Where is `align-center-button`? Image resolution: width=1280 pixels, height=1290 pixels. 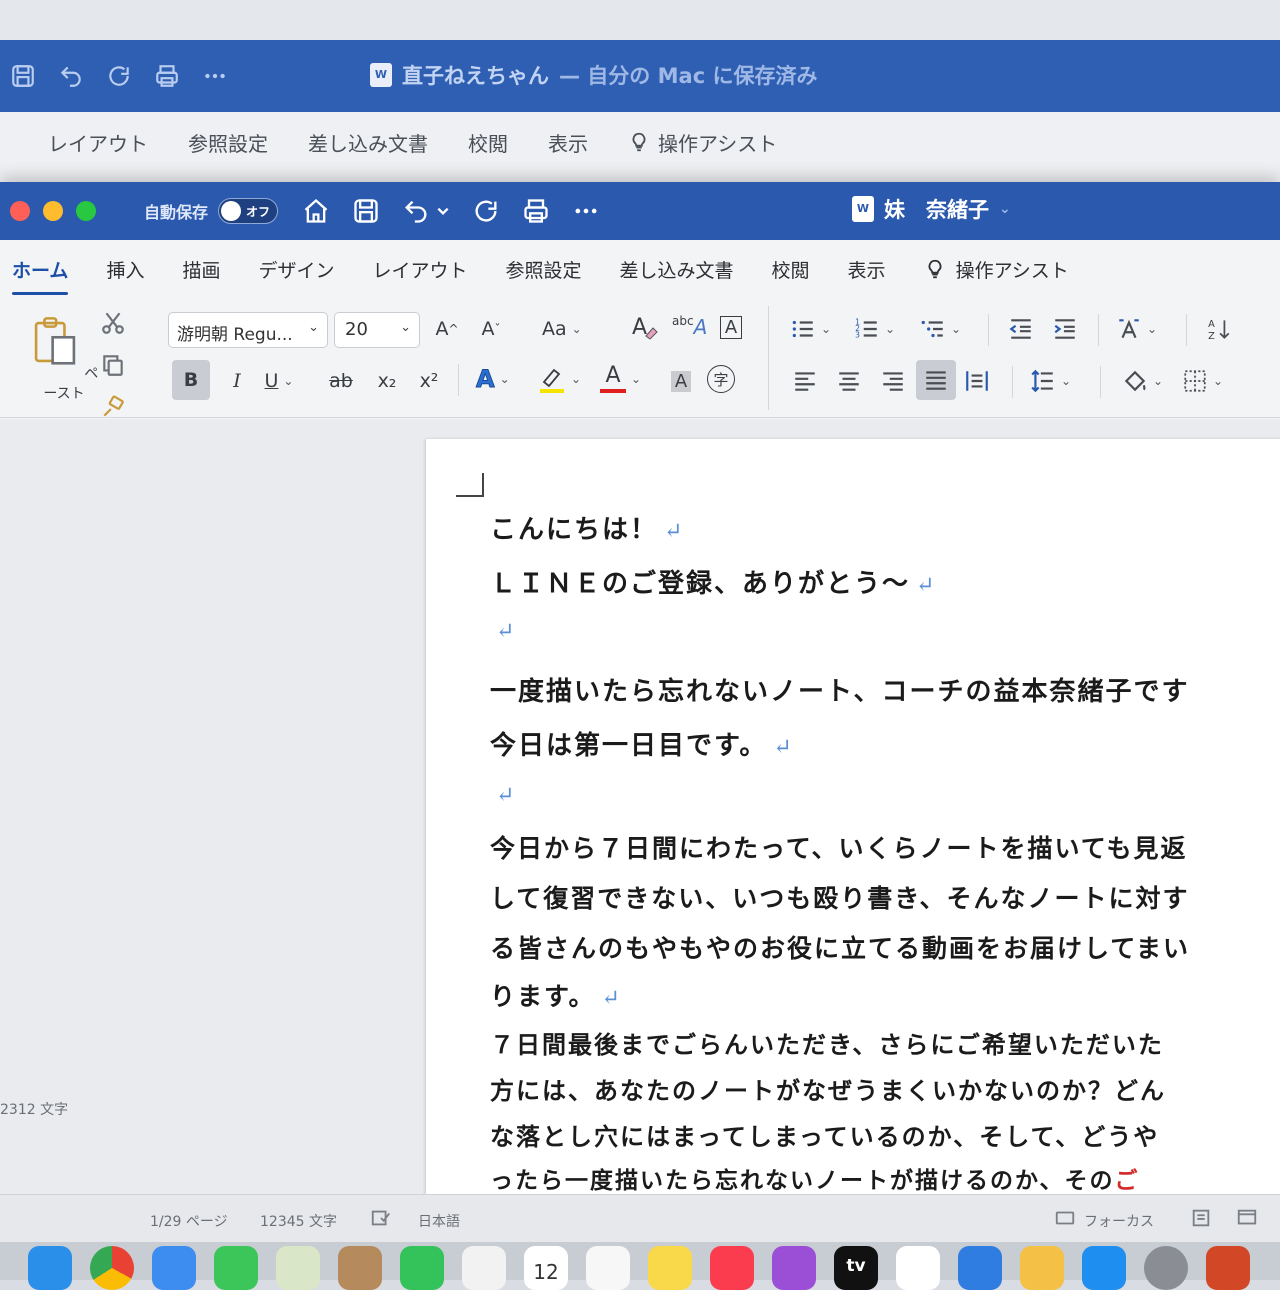
align-center-button is located at coordinates (849, 381).